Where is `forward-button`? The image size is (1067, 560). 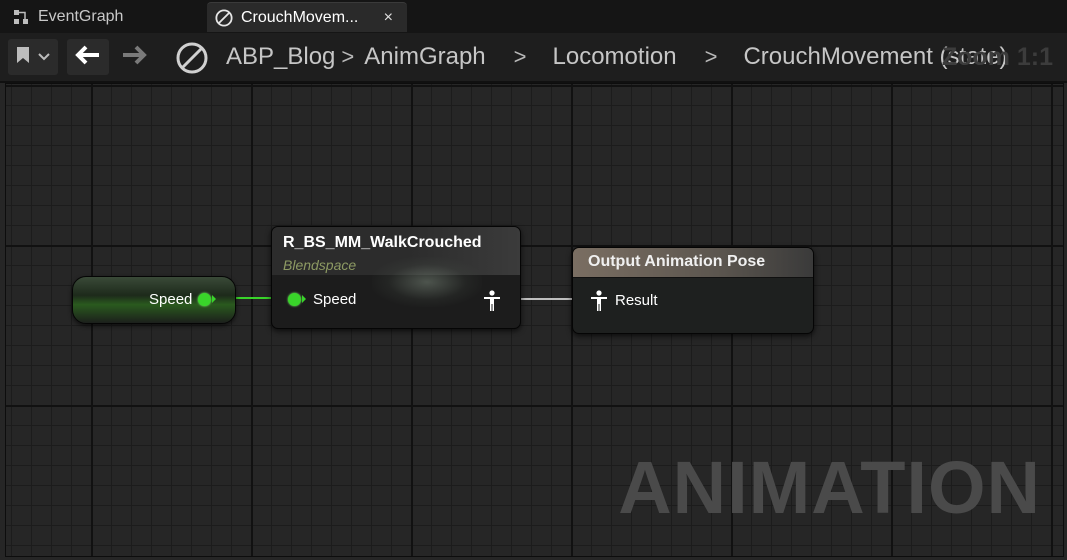
forward-button is located at coordinates (134, 57).